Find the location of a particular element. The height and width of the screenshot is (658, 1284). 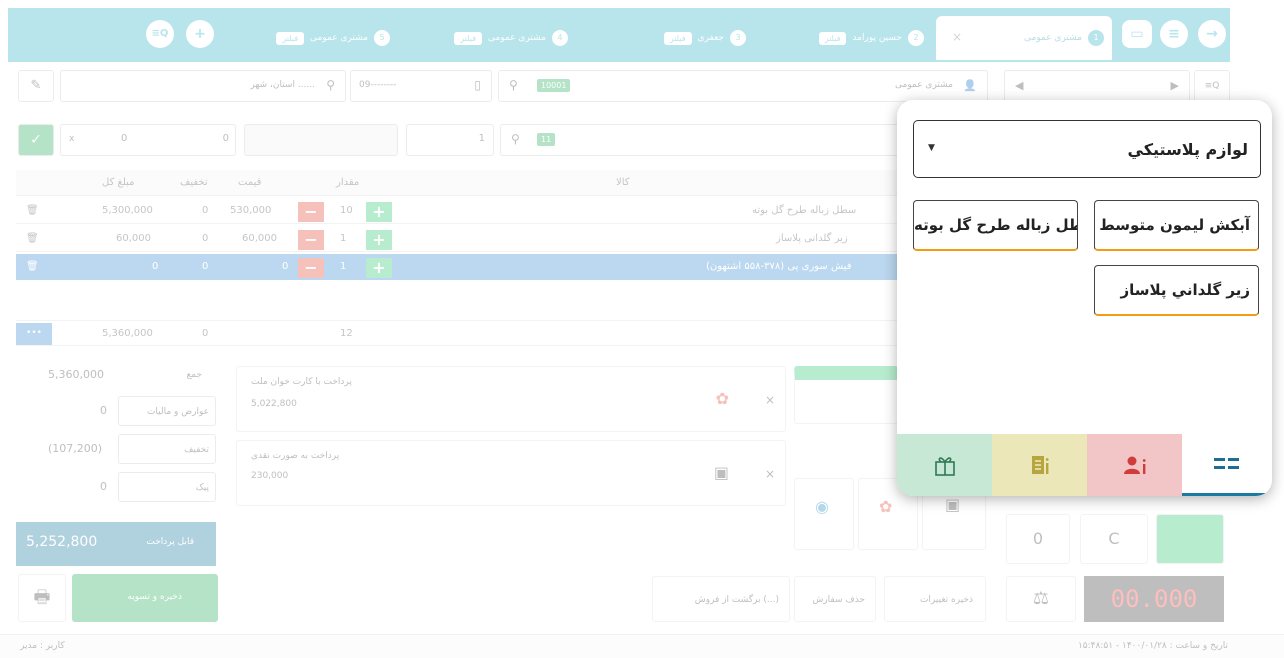

row-qty: 1 is located at coordinates (343, 266).